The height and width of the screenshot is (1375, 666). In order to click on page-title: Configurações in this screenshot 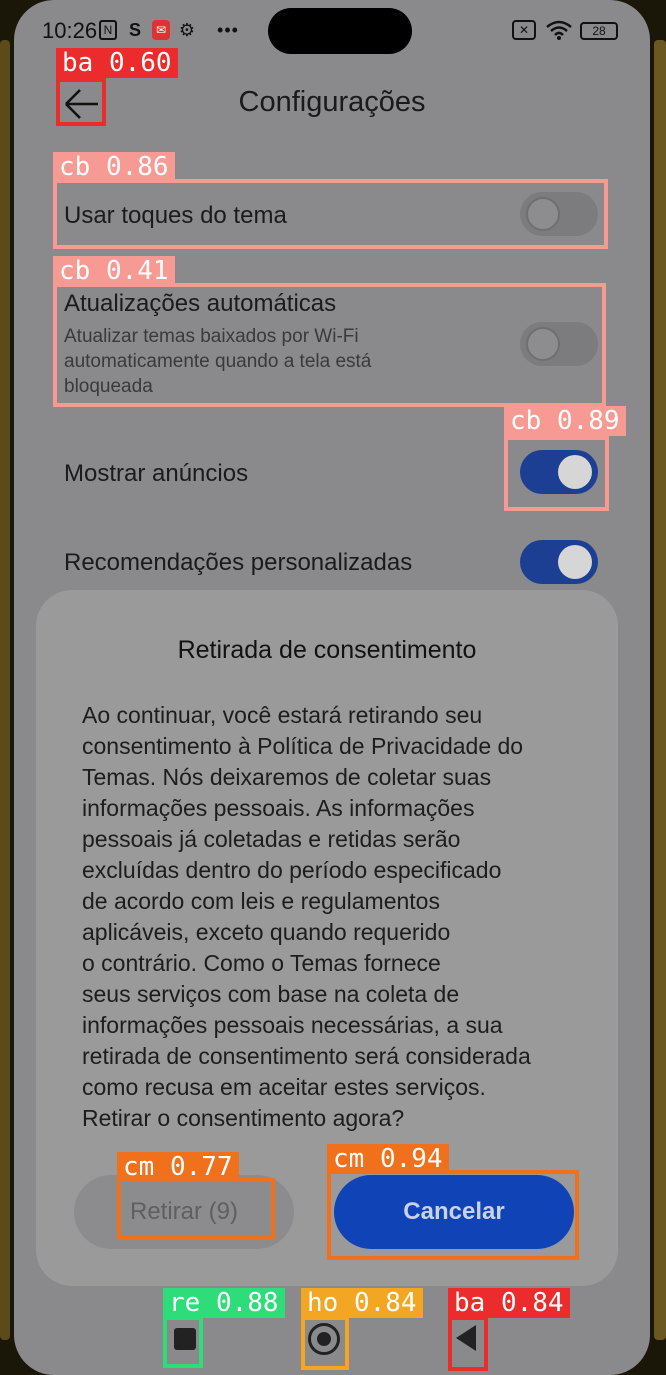, I will do `click(332, 102)`.